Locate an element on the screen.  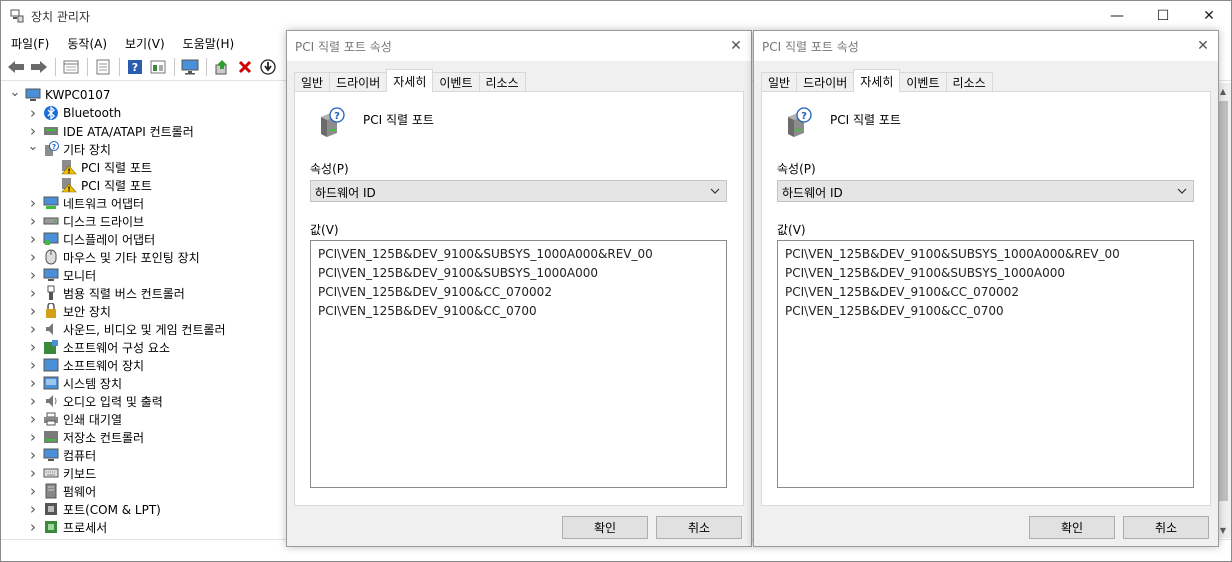
uninstall-icon is located at coordinates (245, 67).